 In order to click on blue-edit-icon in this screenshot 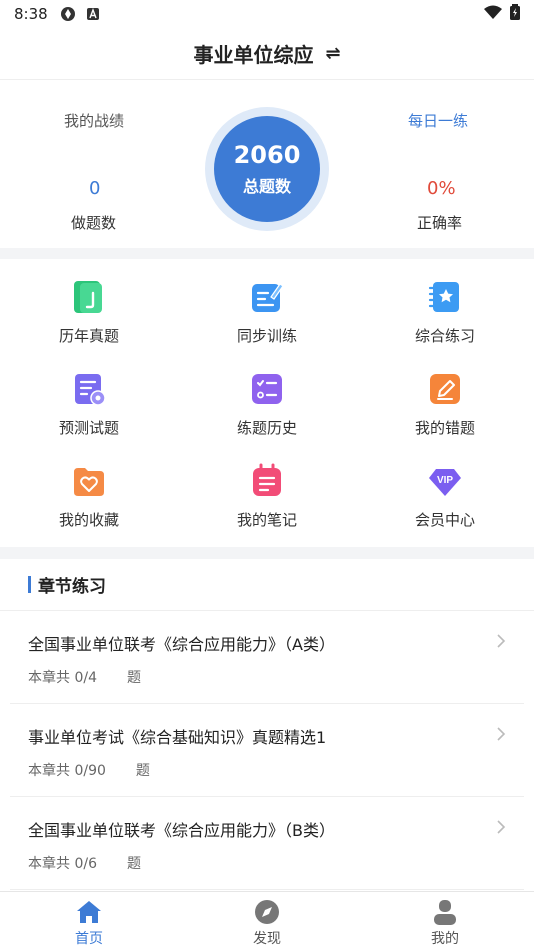, I will do `click(268, 297)`.